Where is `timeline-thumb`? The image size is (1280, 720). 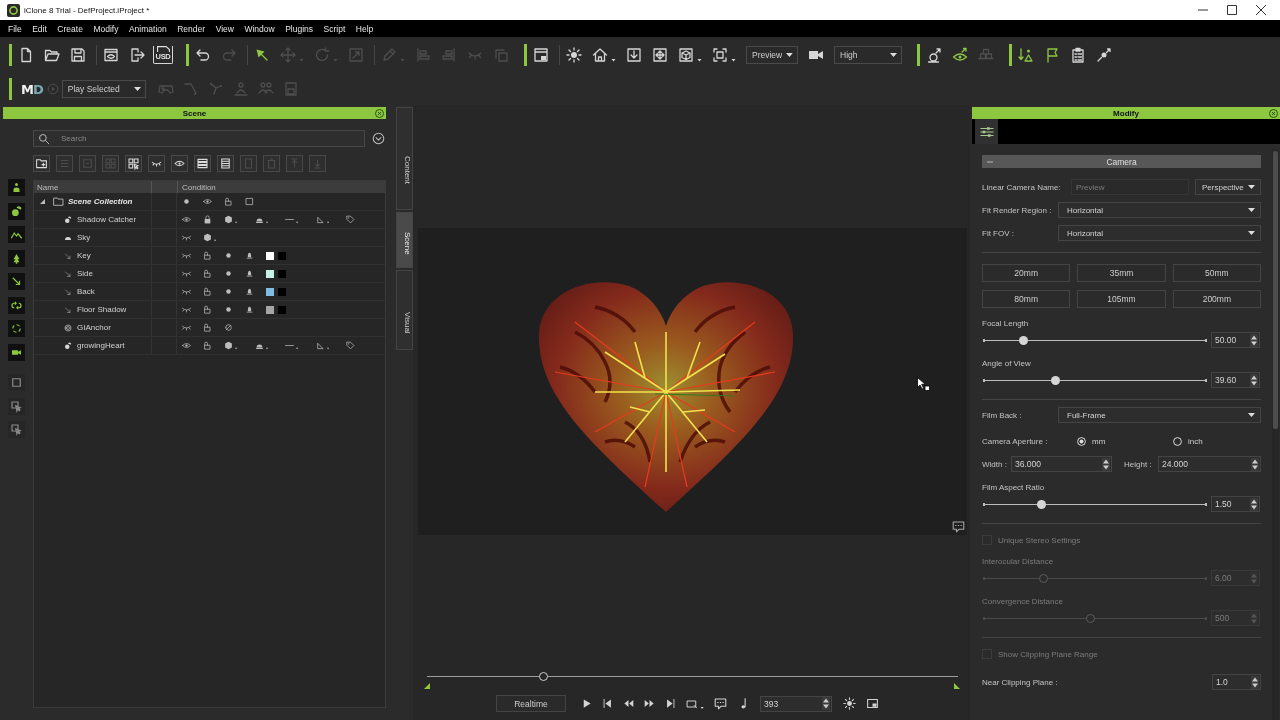 timeline-thumb is located at coordinates (544, 676).